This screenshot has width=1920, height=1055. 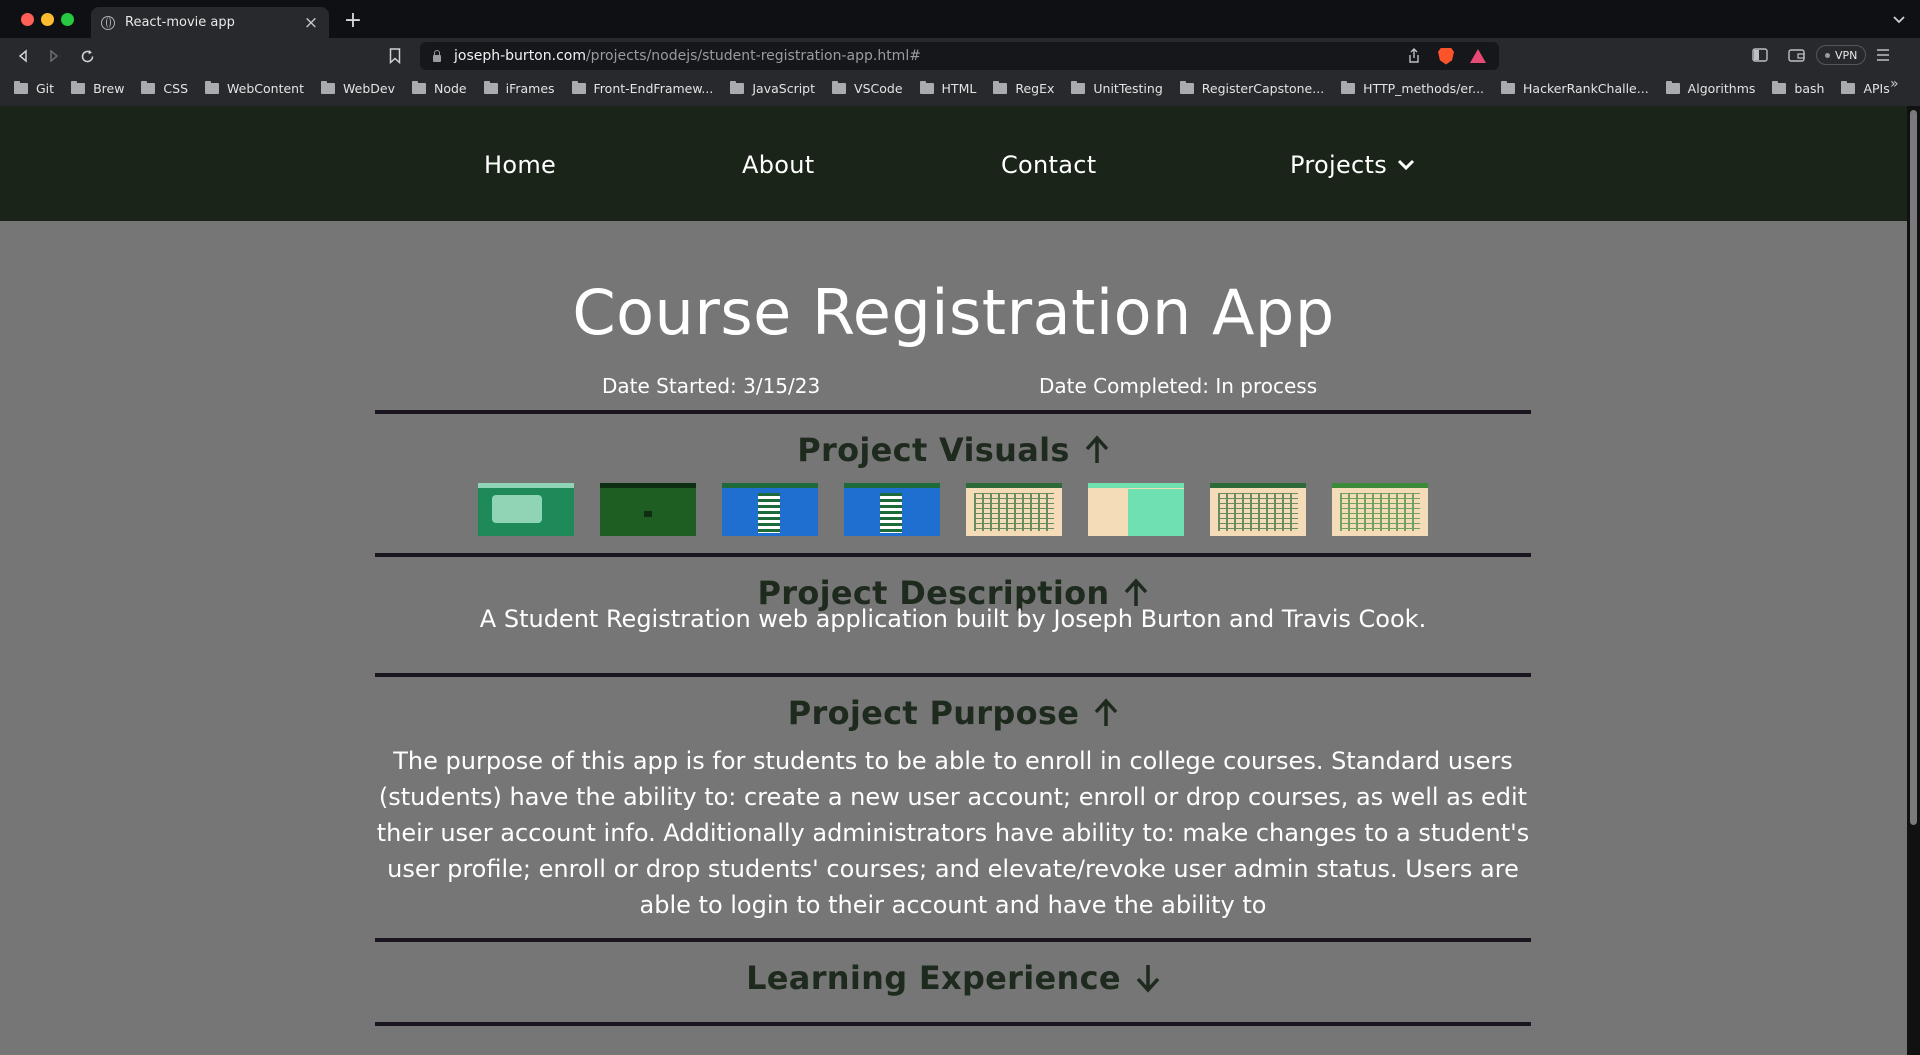 What do you see at coordinates (1760, 55) in the screenshot?
I see `sidebar-toggle-icon` at bounding box center [1760, 55].